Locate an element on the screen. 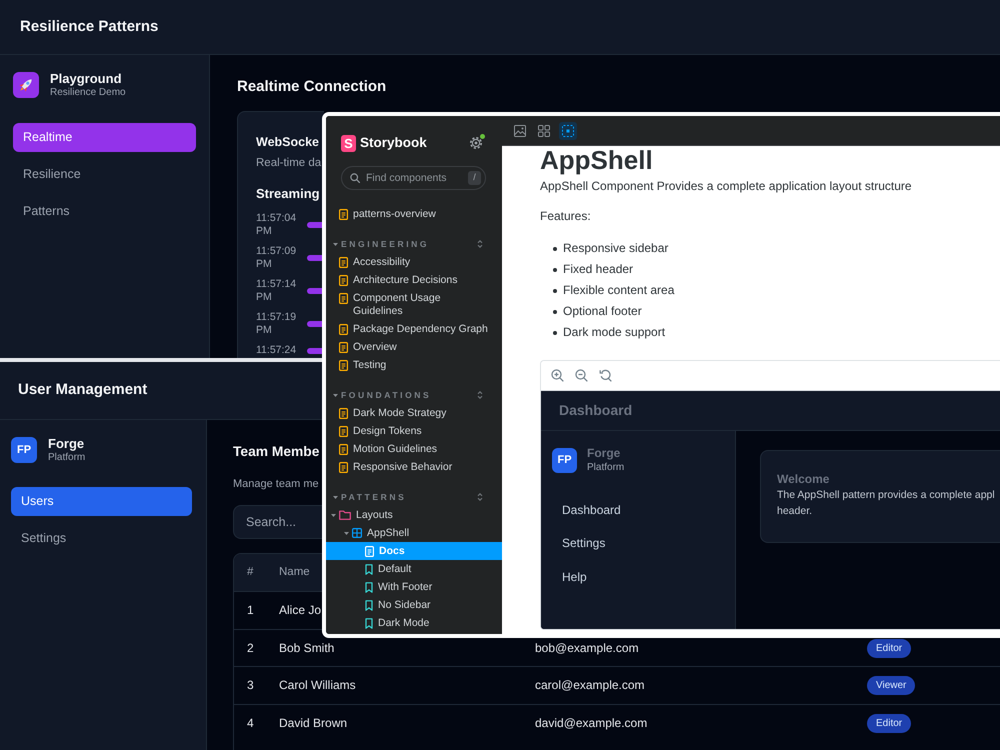 This screenshot has width=1000, height=750. folder-icon is located at coordinates (345, 515).